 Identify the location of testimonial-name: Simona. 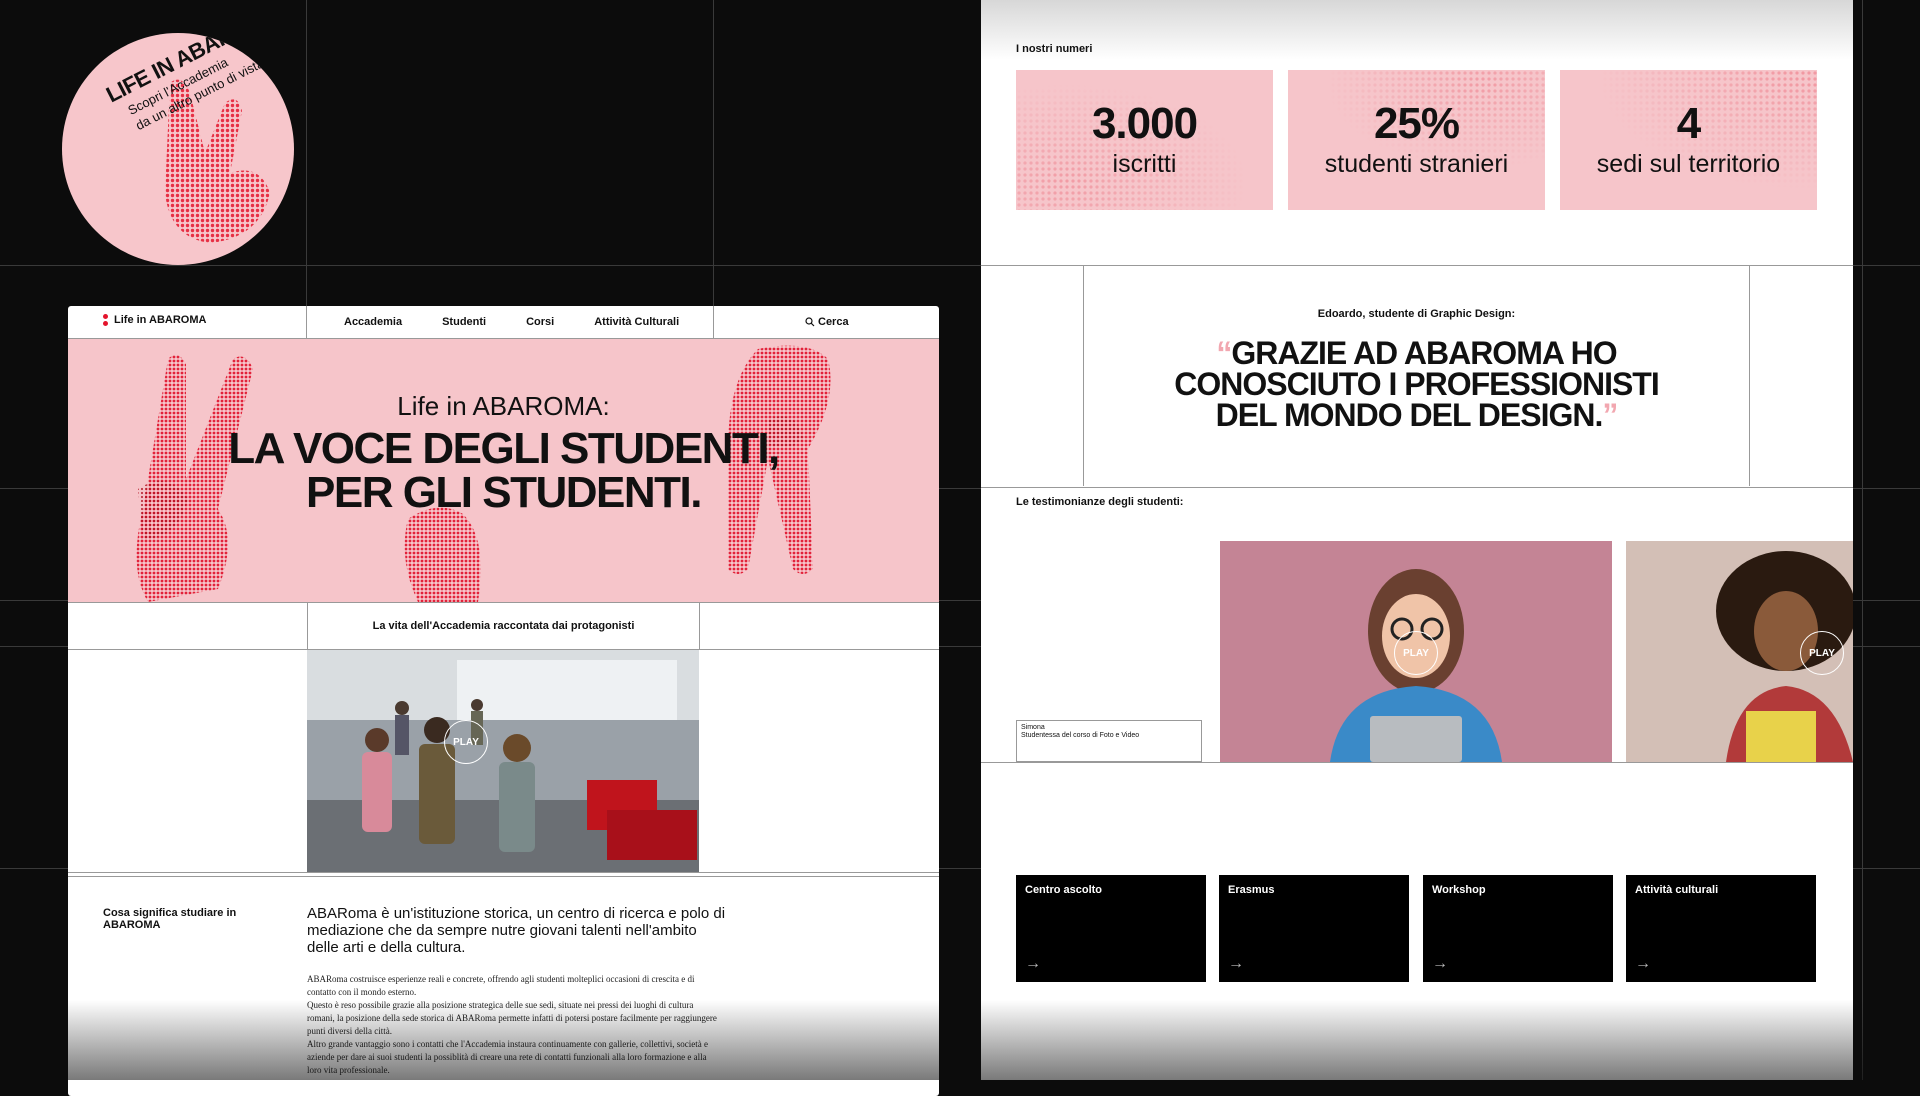
(1033, 727).